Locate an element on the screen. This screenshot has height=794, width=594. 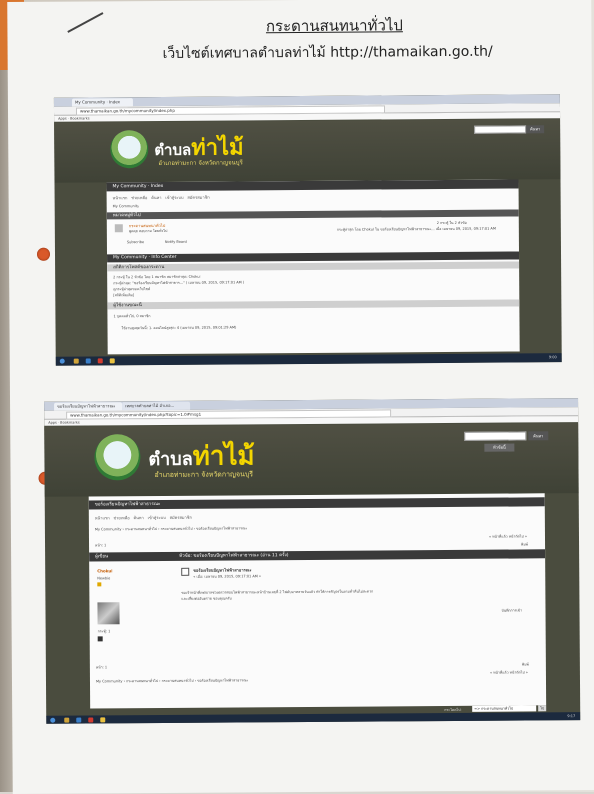
taskbar-clock: 9:00 is located at coordinates (552, 357).